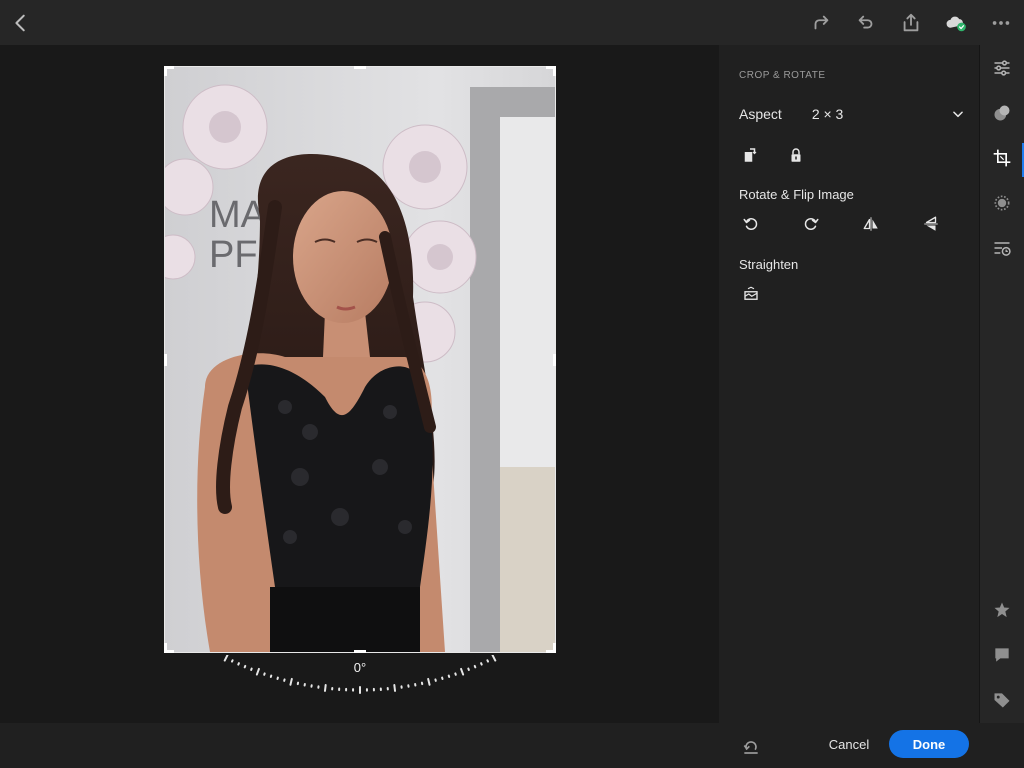  I want to click on rail-versions-button, so click(1002, 248).